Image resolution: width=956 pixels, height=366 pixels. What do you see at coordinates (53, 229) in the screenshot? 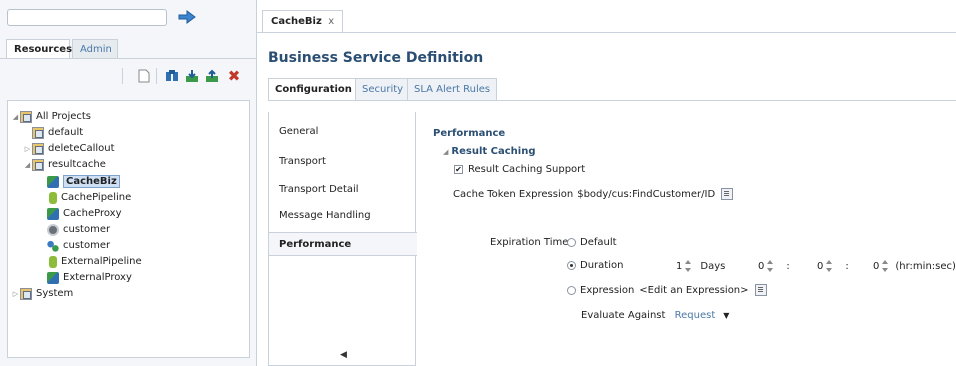
I see `gear-icon` at bounding box center [53, 229].